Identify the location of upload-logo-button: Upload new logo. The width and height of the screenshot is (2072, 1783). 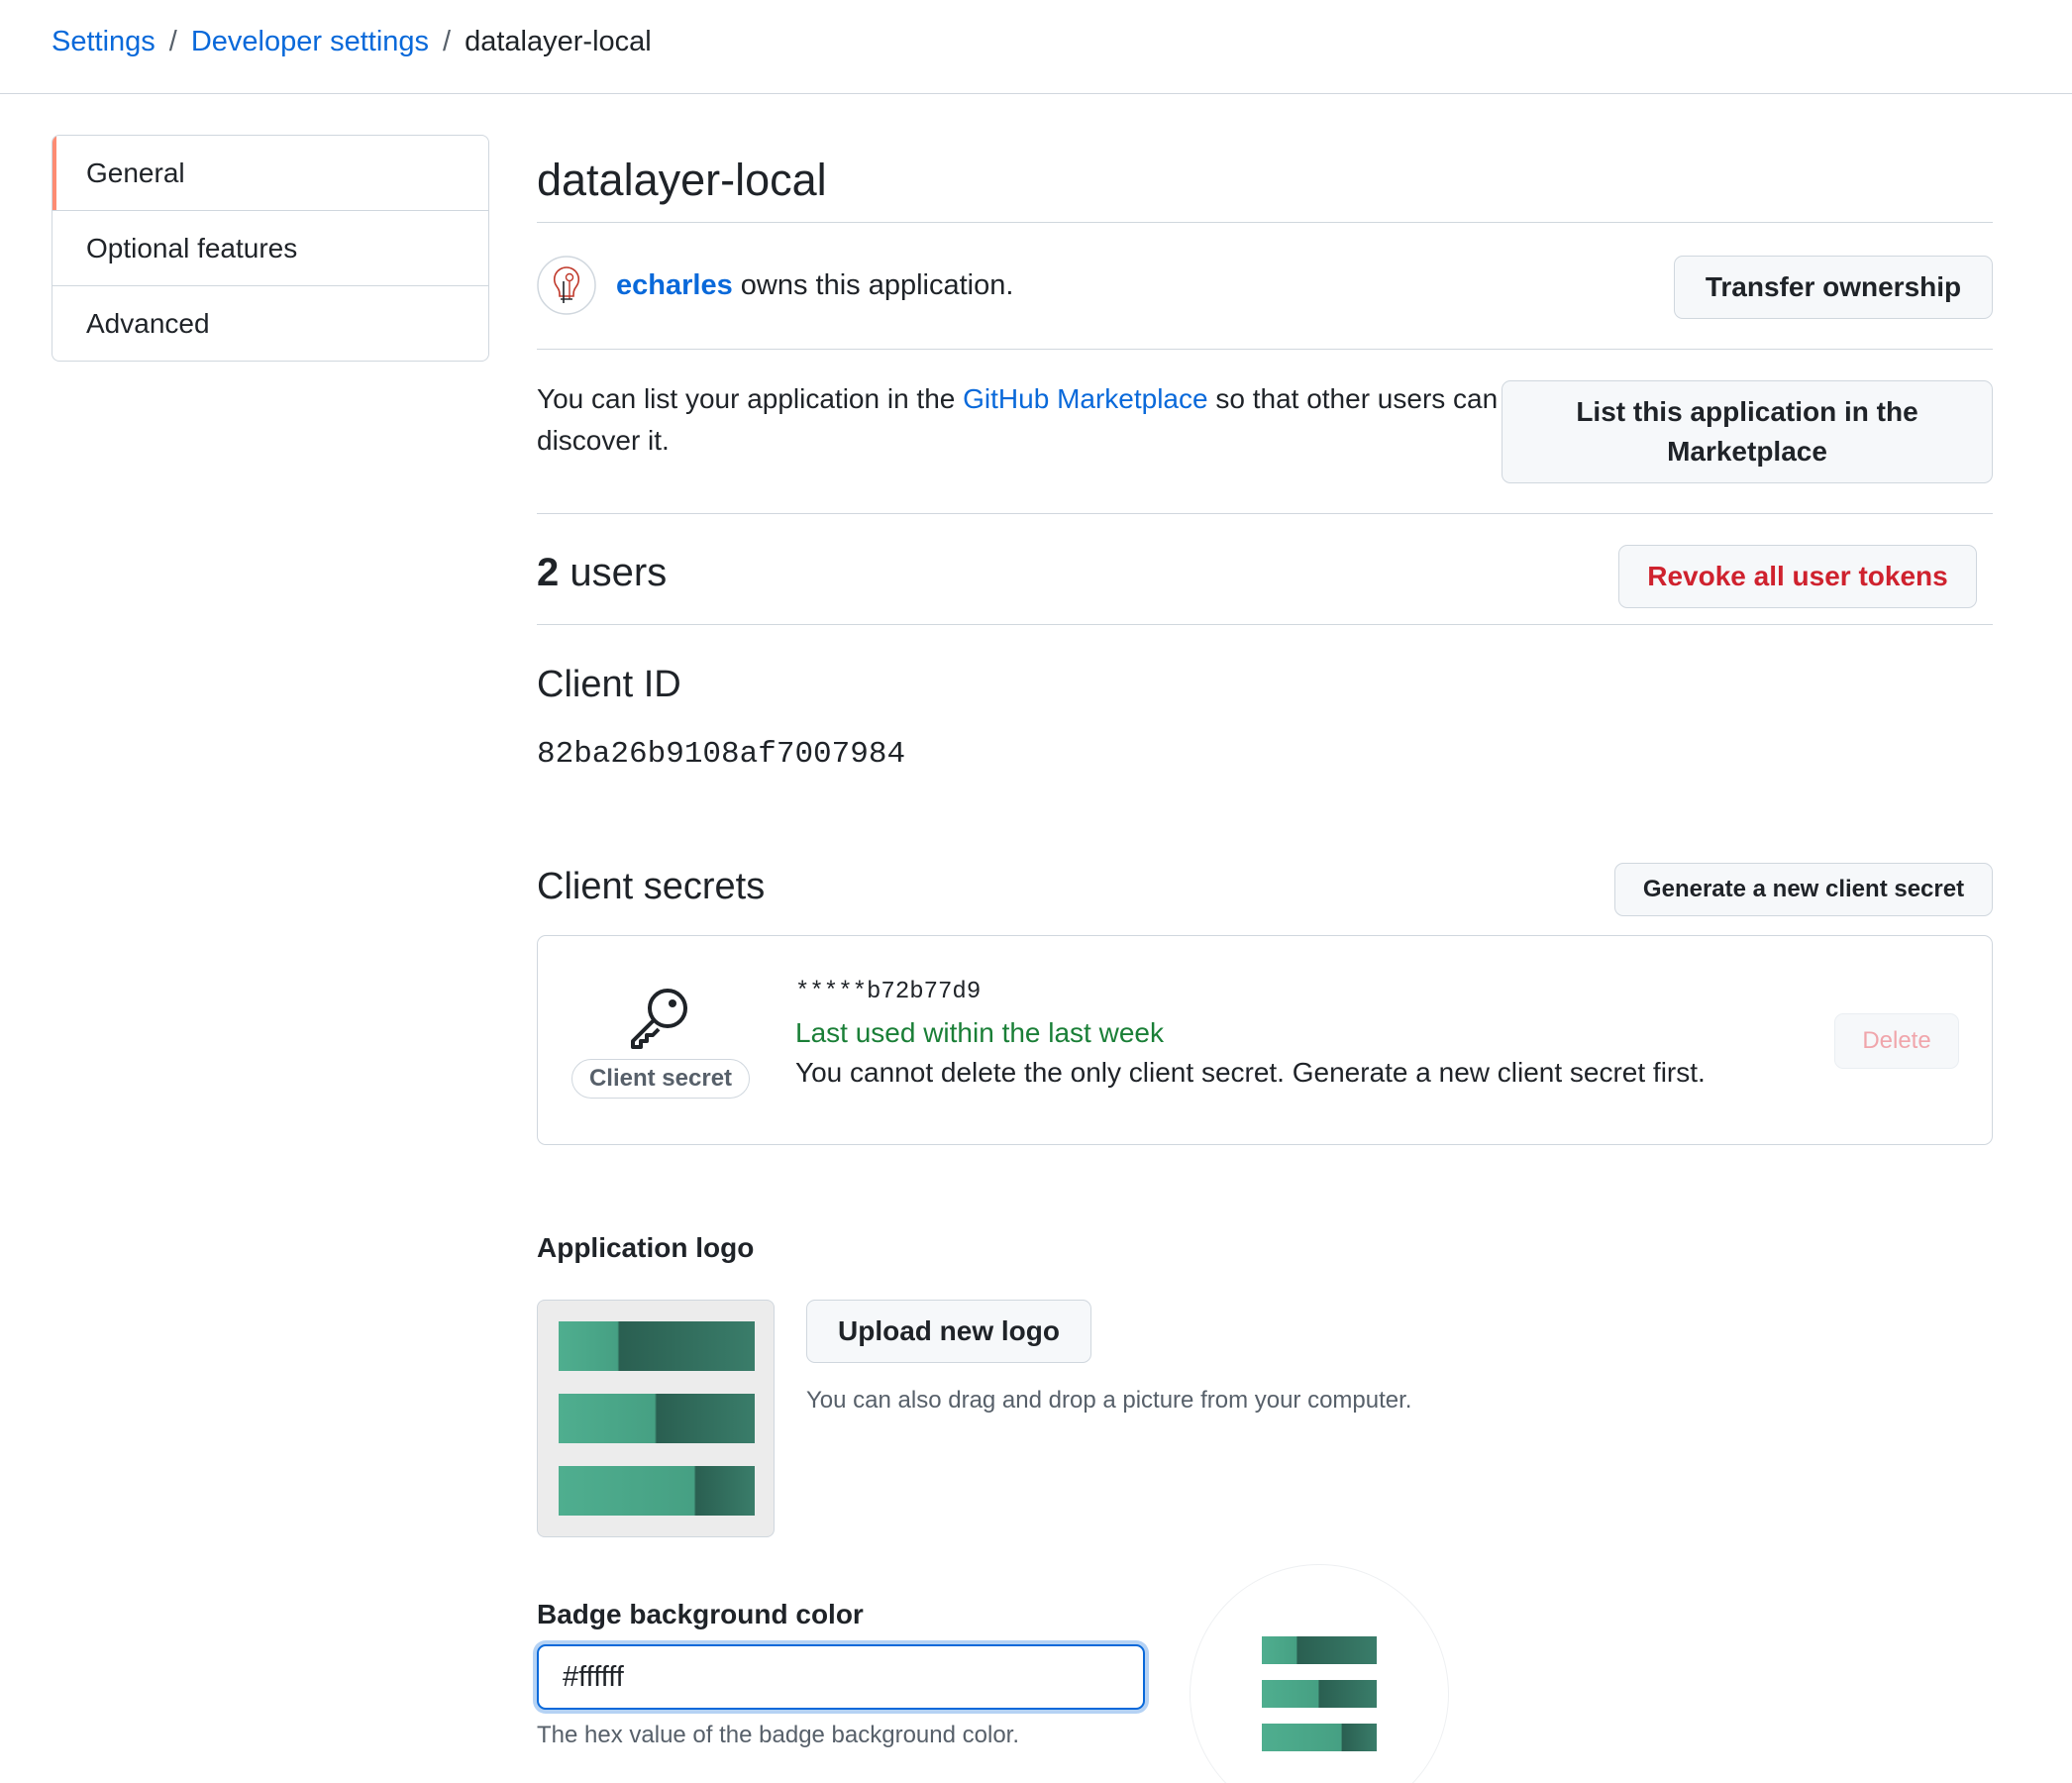
(949, 1331).